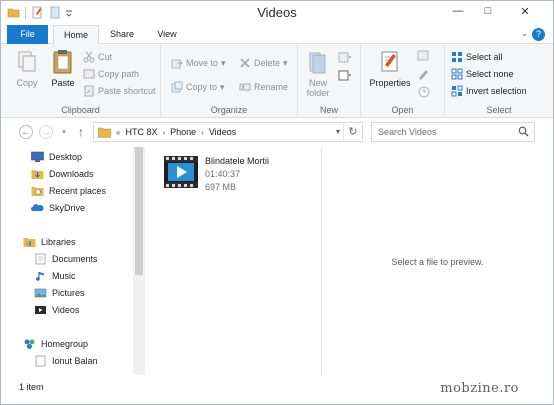 This screenshot has width=554, height=405. Describe the element at coordinates (62, 174) in the screenshot. I see `nav-item-downloads: Downloads` at that location.